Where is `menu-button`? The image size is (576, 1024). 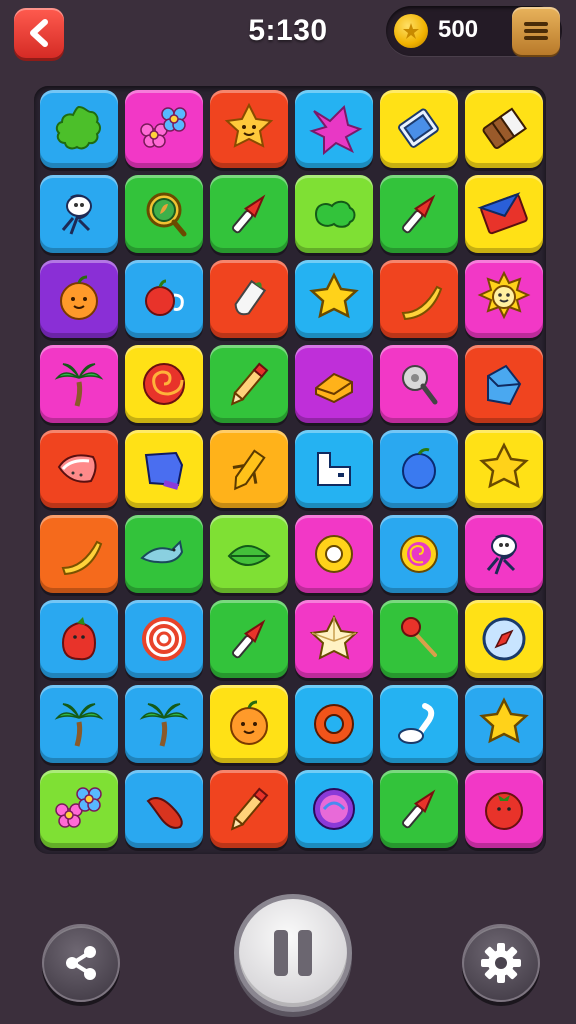
menu-button is located at coordinates (536, 31).